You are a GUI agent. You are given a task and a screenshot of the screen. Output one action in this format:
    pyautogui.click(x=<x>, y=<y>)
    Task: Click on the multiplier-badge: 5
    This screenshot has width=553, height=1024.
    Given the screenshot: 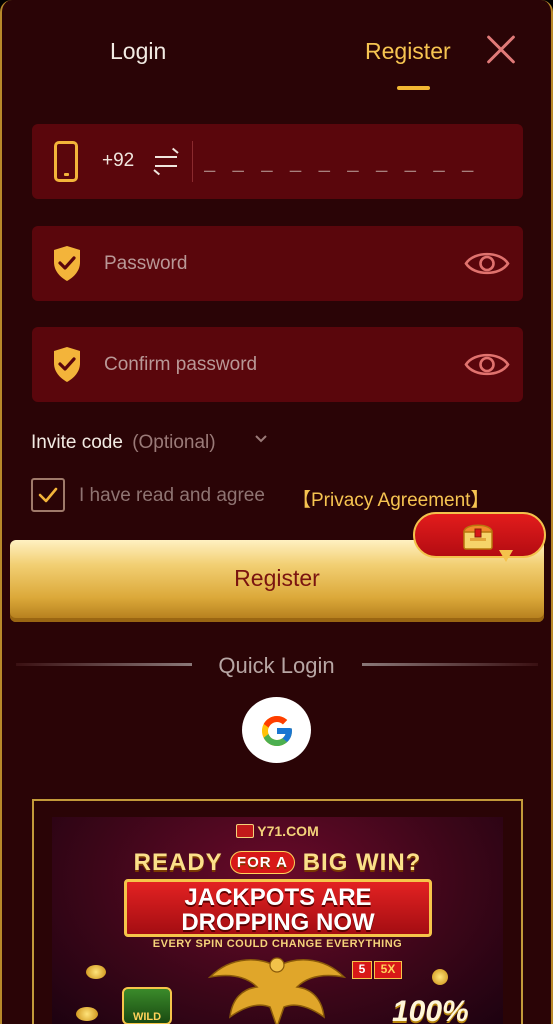 What is the action you would take?
    pyautogui.click(x=362, y=970)
    